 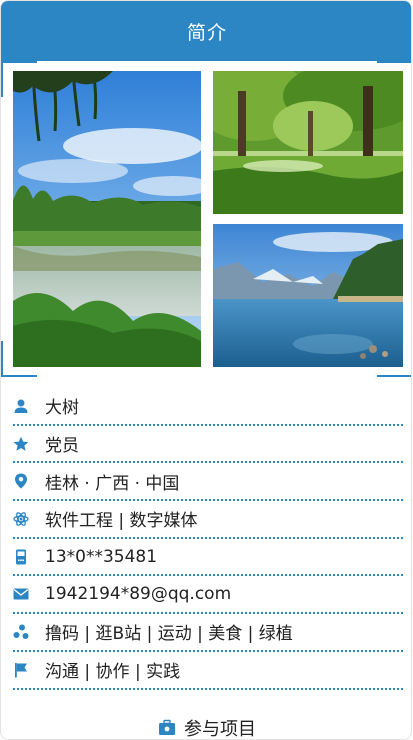 What do you see at coordinates (121, 521) in the screenshot?
I see `major-text: 软件工程 | 数字媒体` at bounding box center [121, 521].